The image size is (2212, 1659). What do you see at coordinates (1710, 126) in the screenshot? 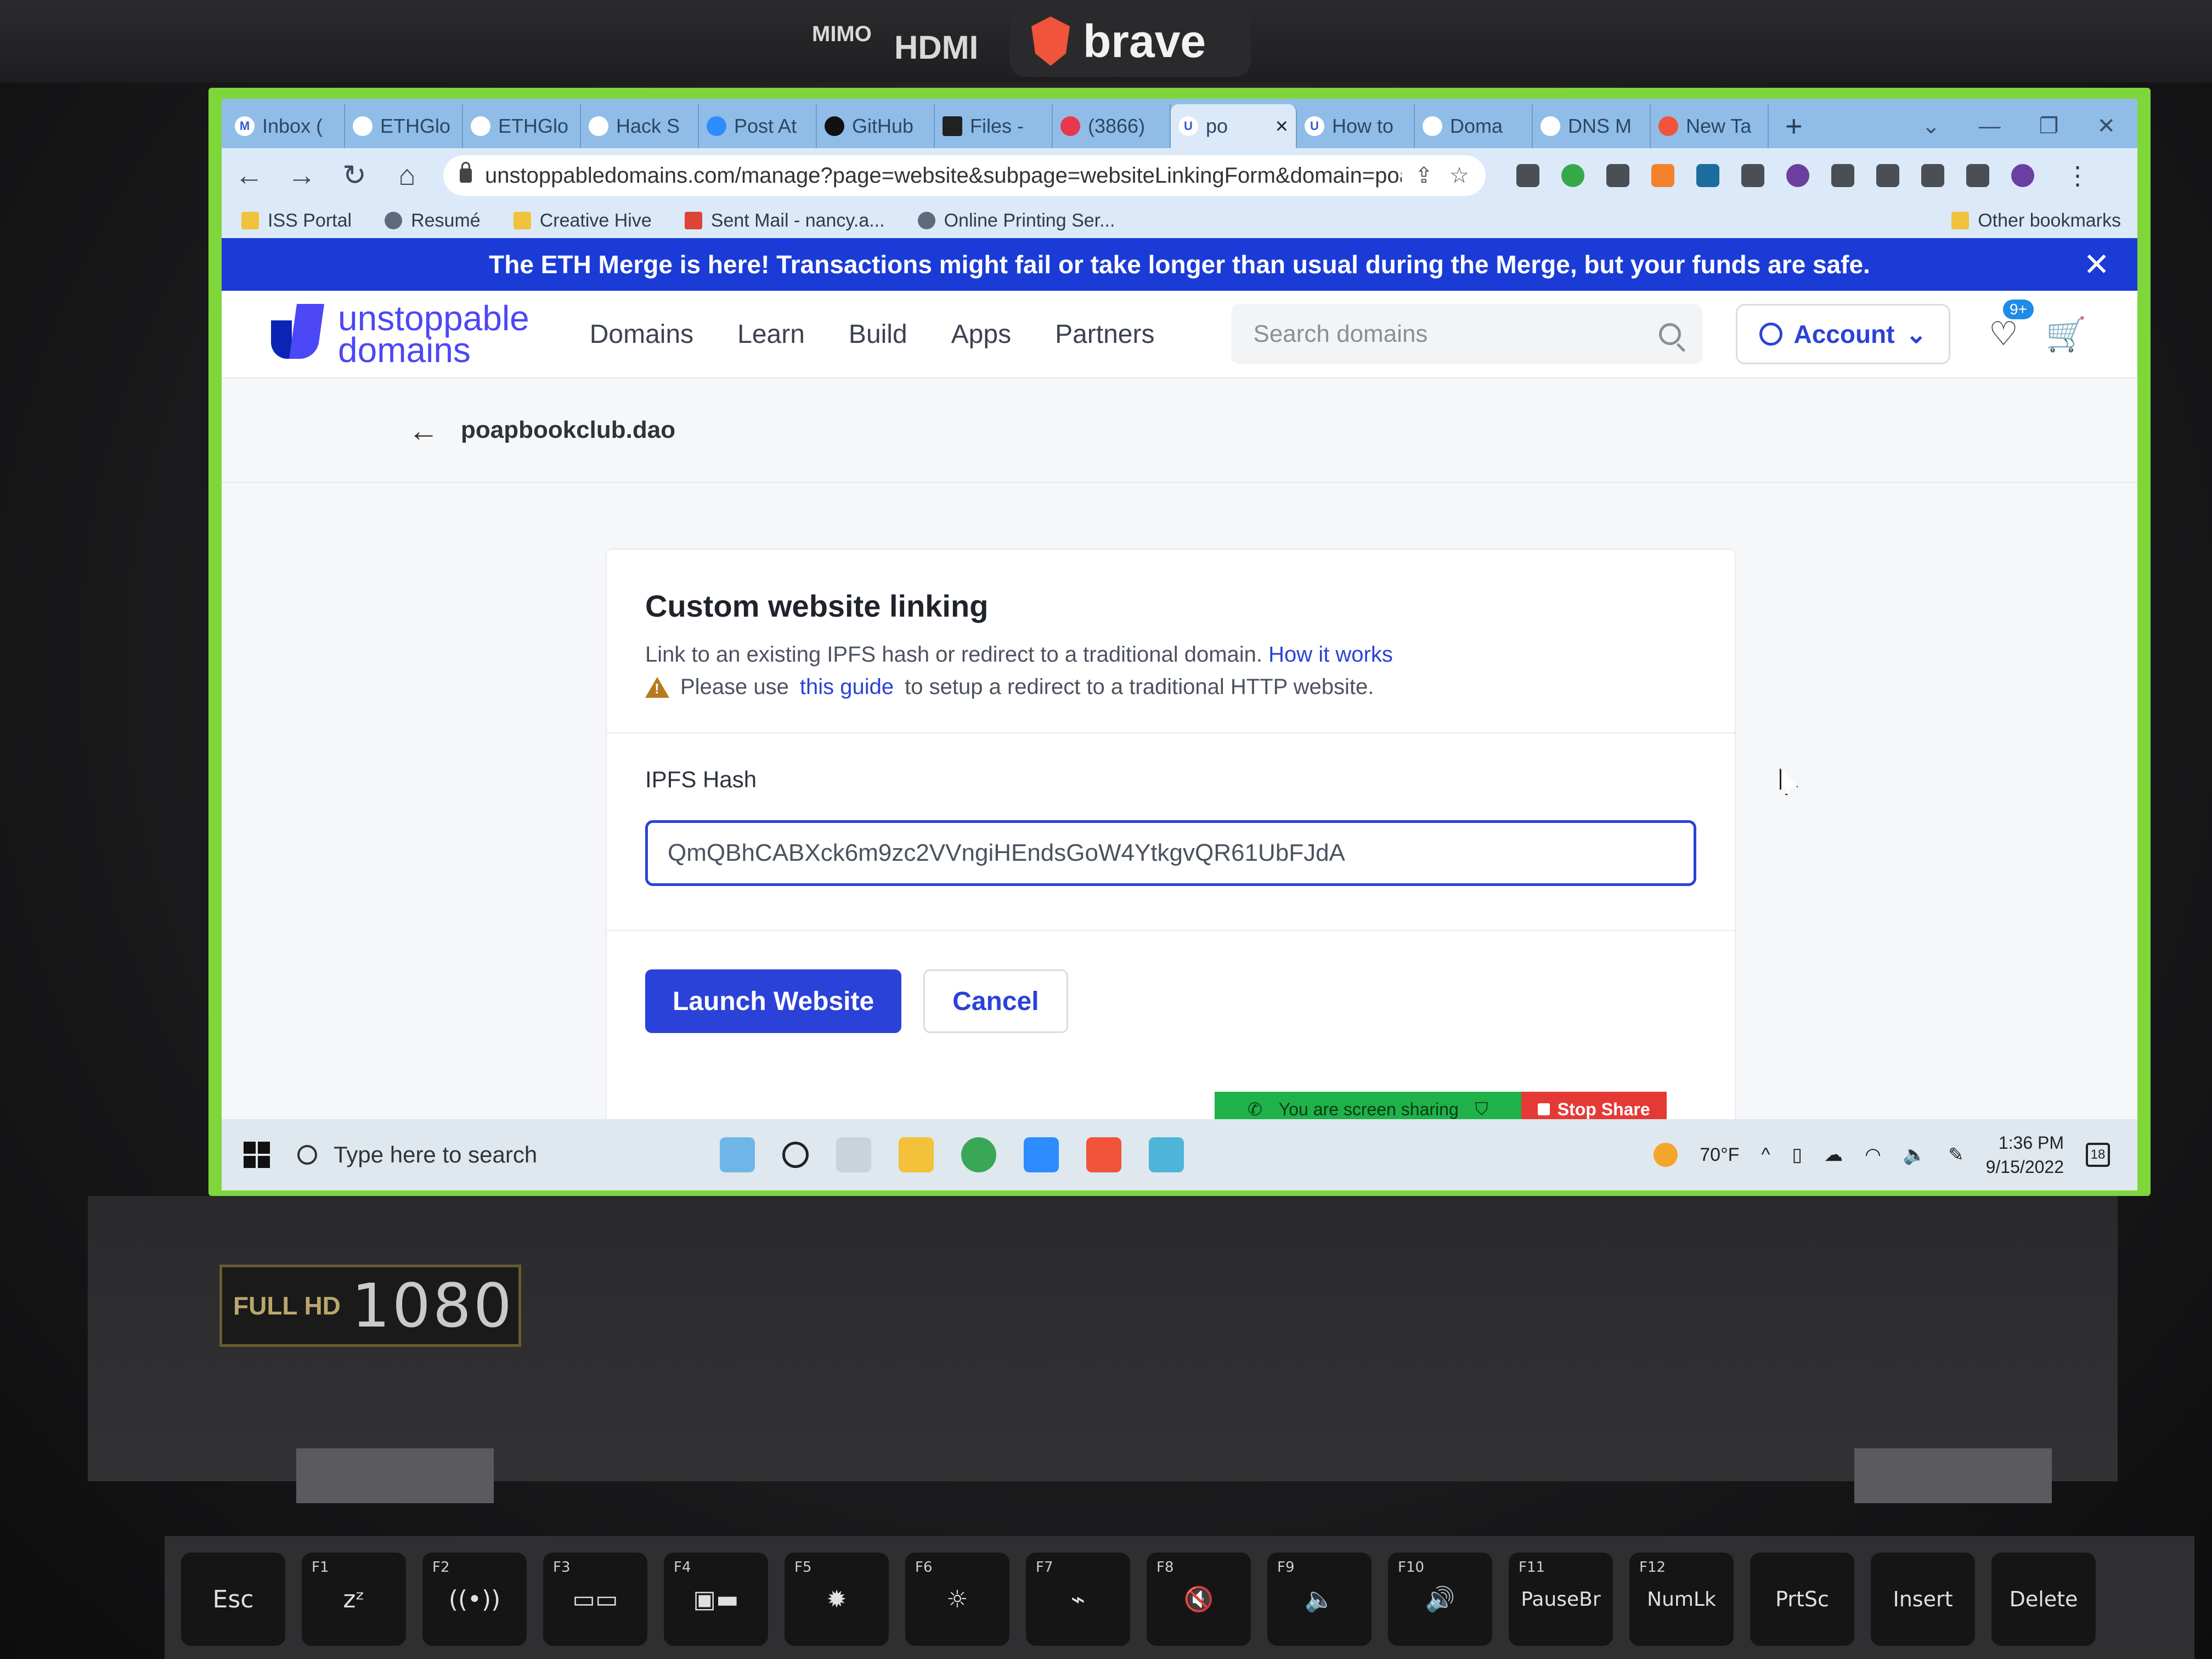
I see `tab-new-tab: New Ta` at bounding box center [1710, 126].